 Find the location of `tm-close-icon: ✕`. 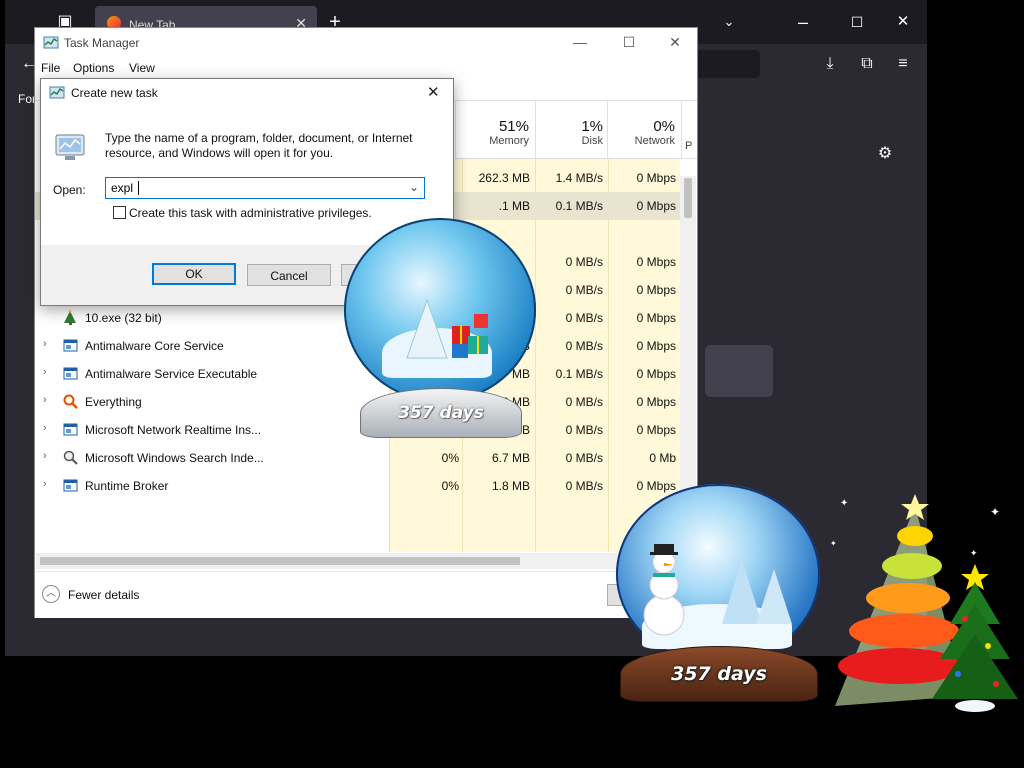

tm-close-icon: ✕ is located at coordinates (675, 42).